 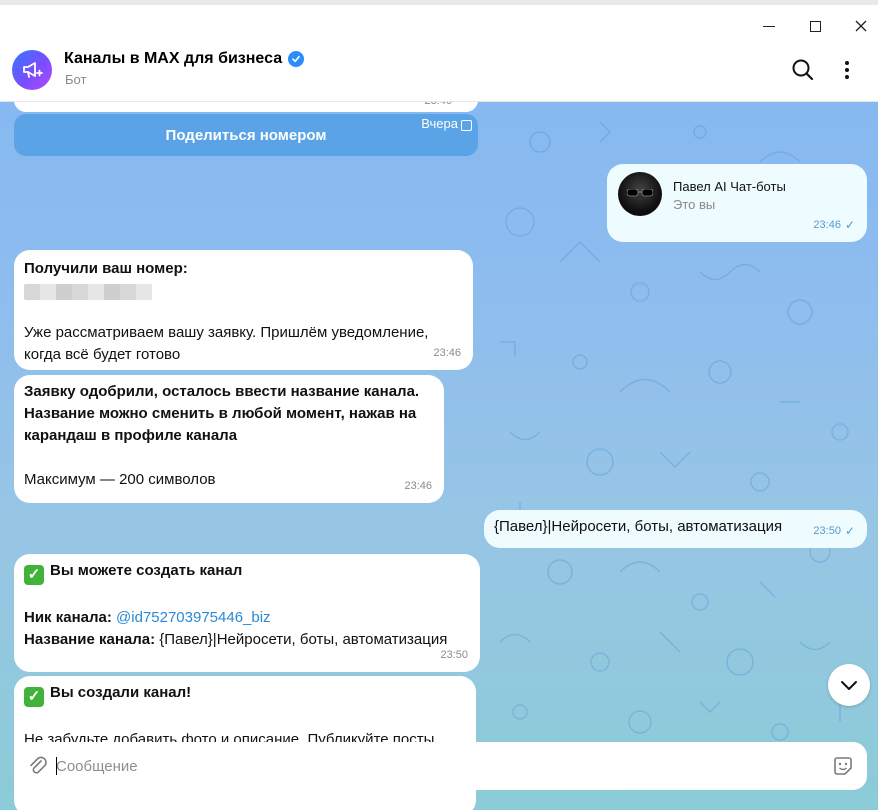 What do you see at coordinates (843, 766) in the screenshot?
I see `sticker-icon` at bounding box center [843, 766].